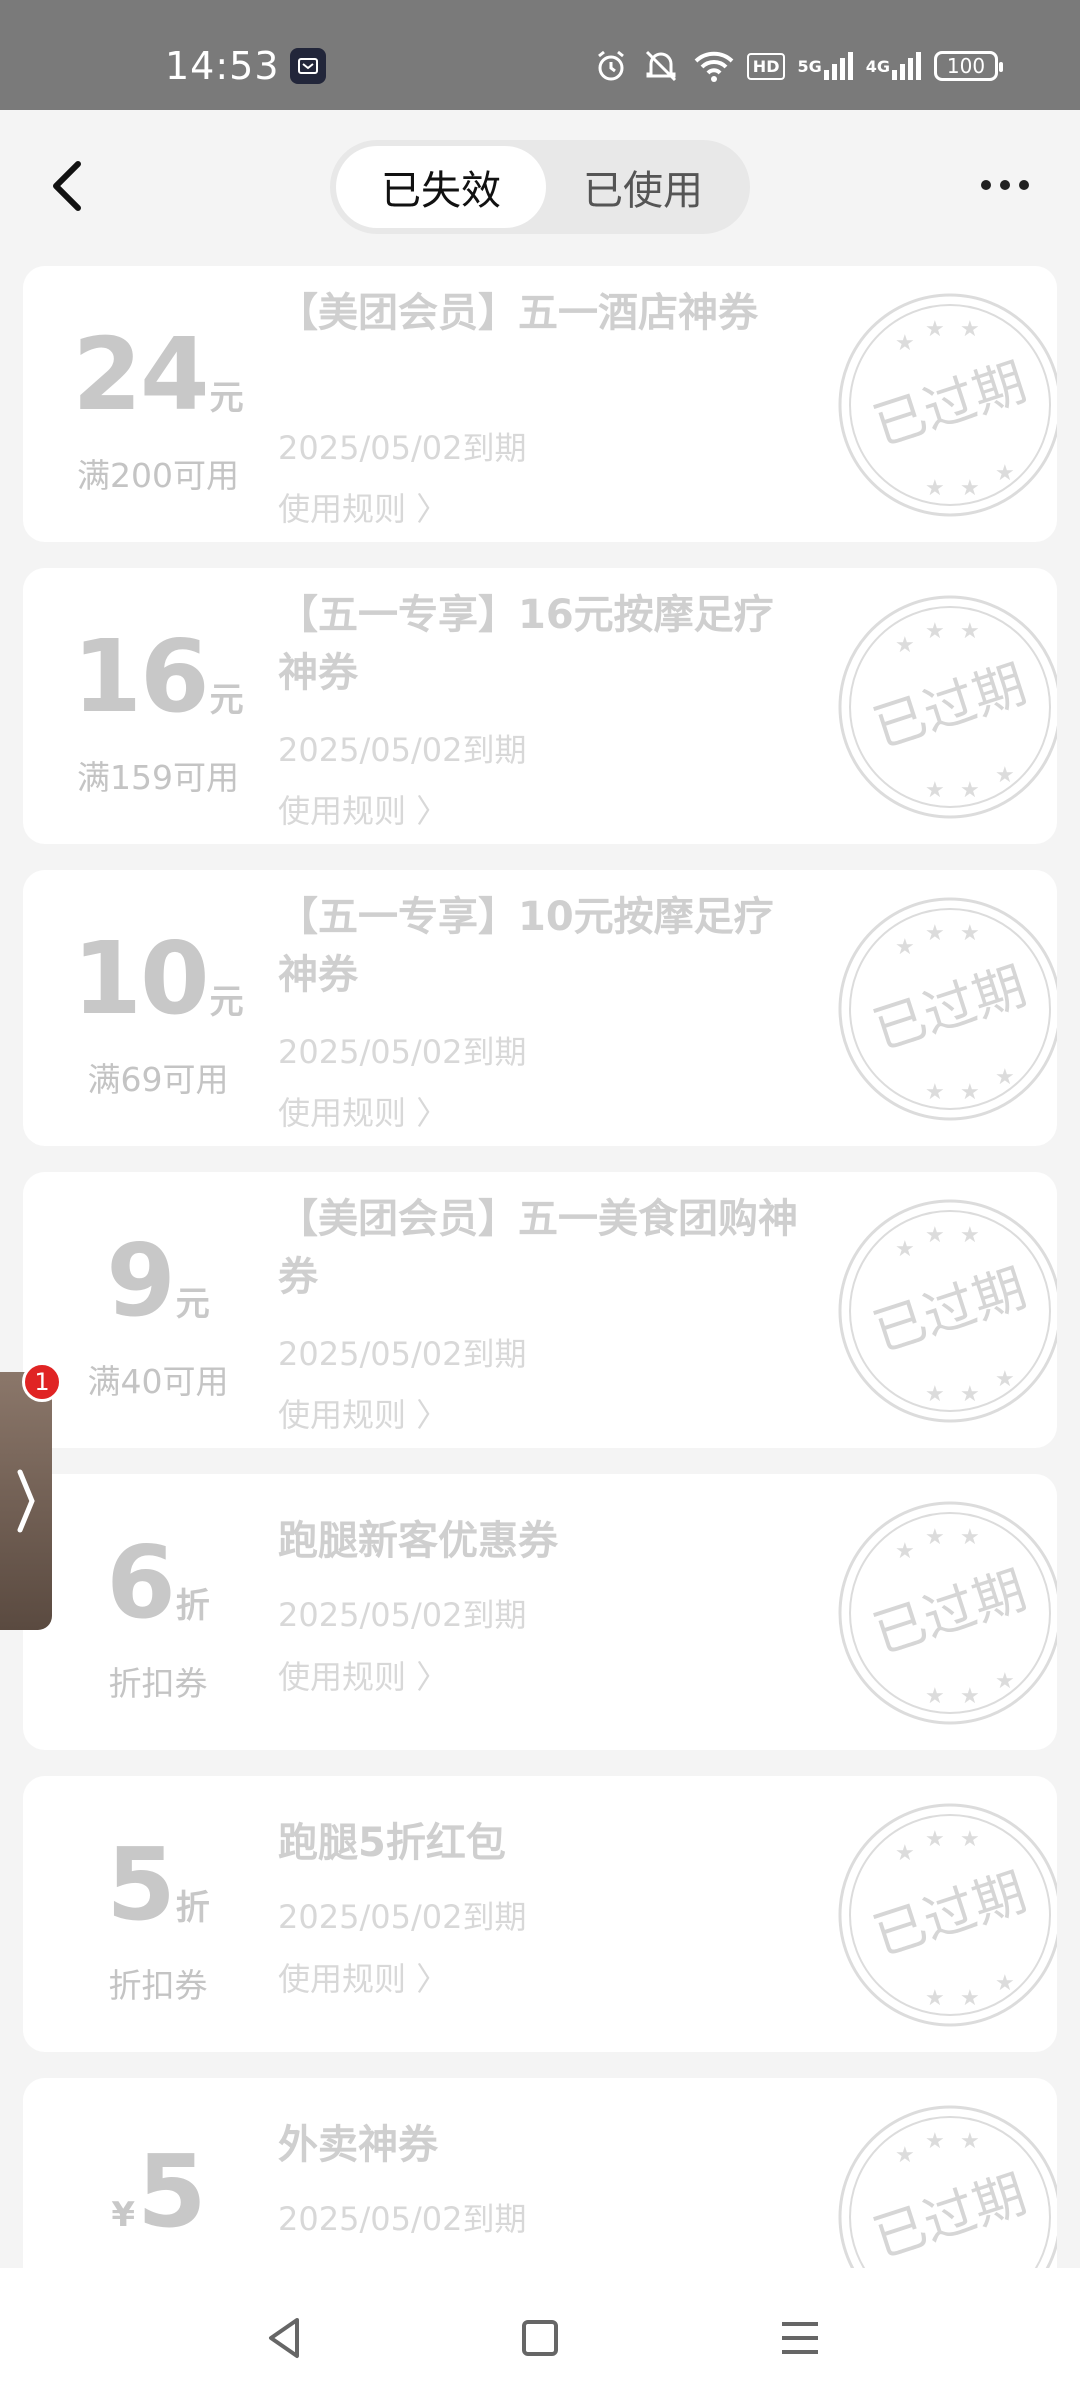 The height and width of the screenshot is (2400, 1080). What do you see at coordinates (1005, 185) in the screenshot?
I see `more-options-button` at bounding box center [1005, 185].